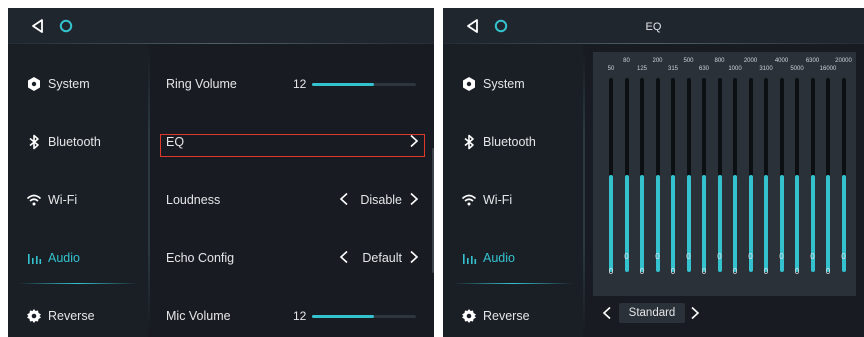 The width and height of the screenshot is (864, 337). I want to click on mic-volume-value: 12, so click(300, 316).